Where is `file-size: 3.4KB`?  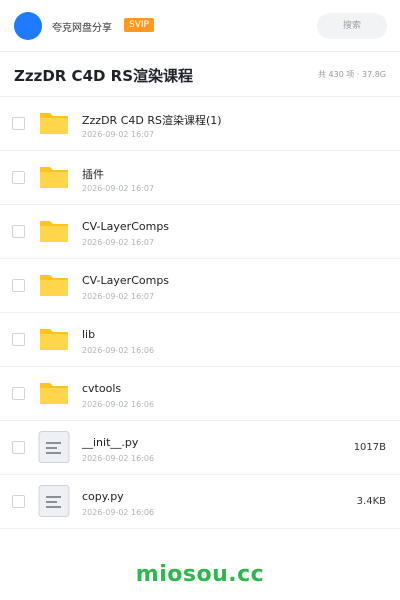 file-size: 3.4KB is located at coordinates (371, 501).